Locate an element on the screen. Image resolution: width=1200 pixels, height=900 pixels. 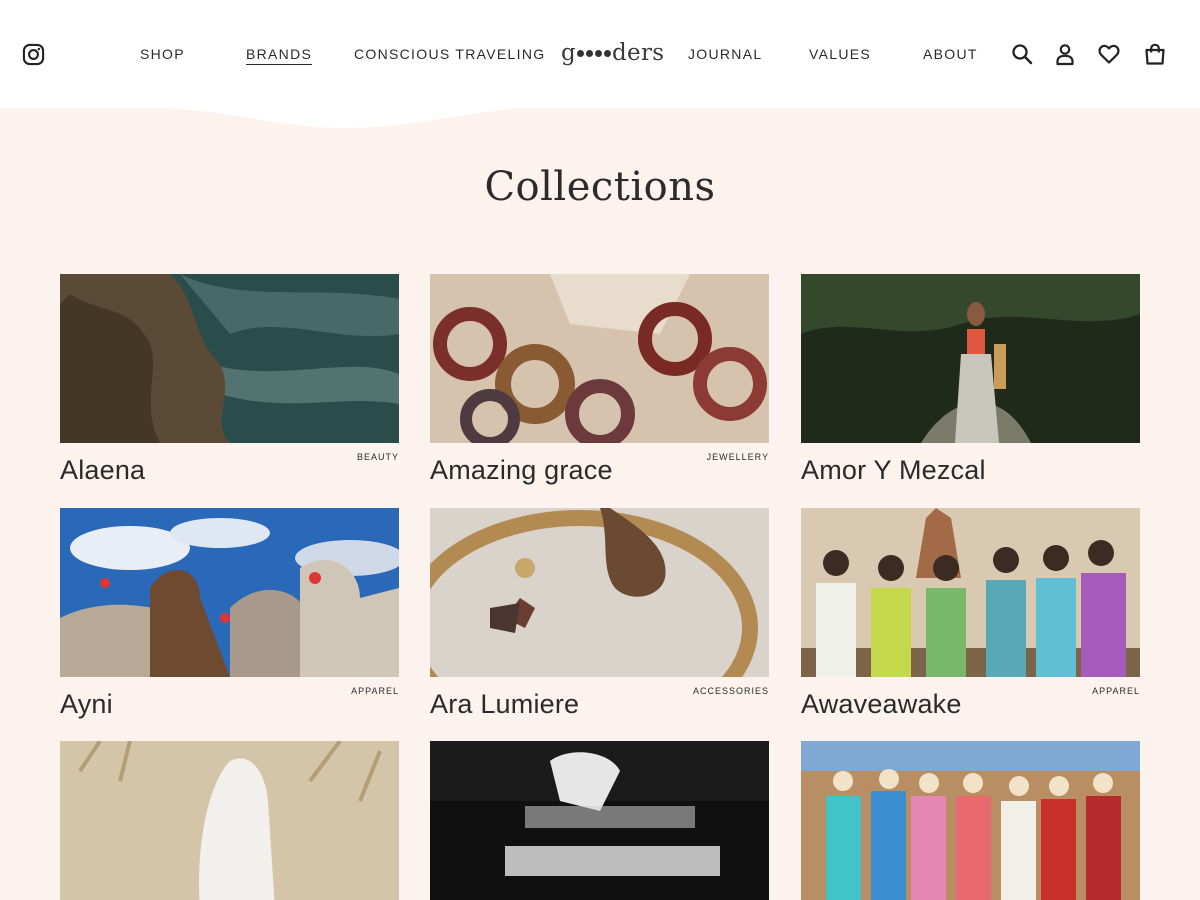
collection-card-ara-lumiere: Ara Lumiere ACCESSORIES is located at coordinates (599, 613).